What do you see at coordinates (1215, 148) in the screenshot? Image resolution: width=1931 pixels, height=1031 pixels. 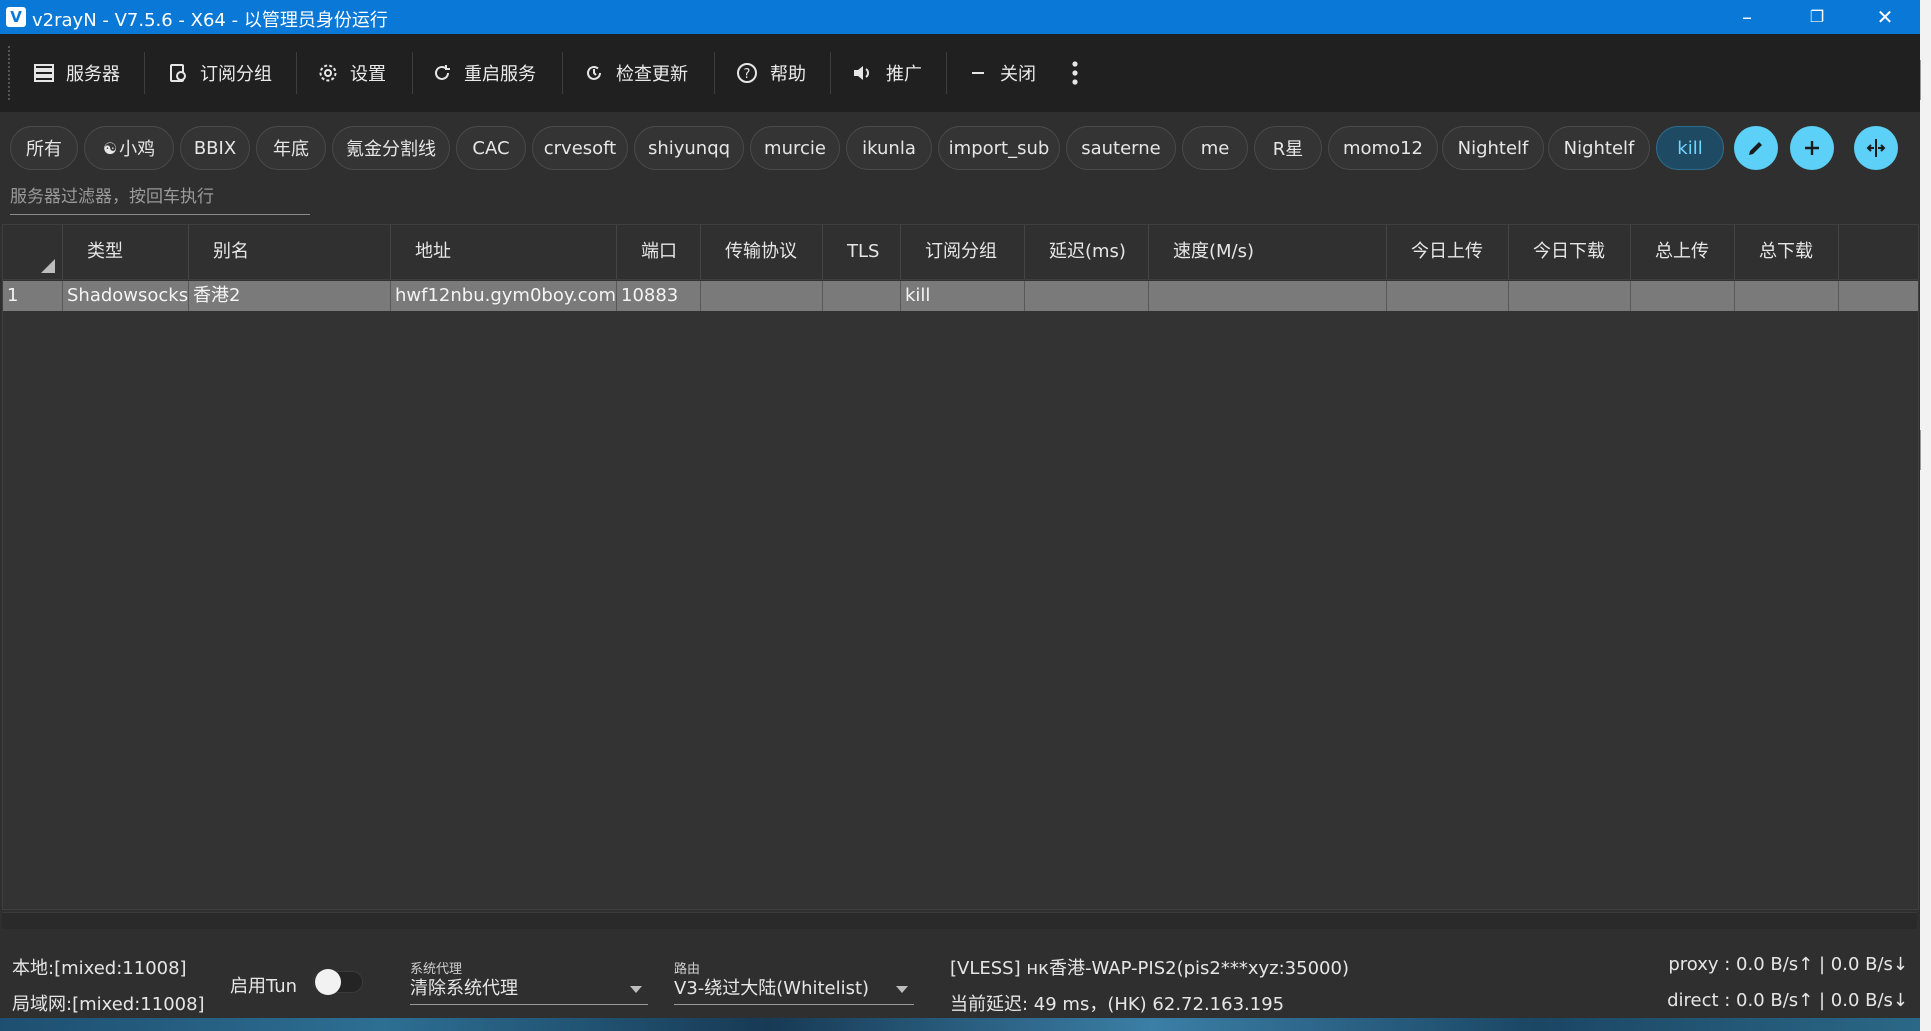 I see `group-chip: me` at bounding box center [1215, 148].